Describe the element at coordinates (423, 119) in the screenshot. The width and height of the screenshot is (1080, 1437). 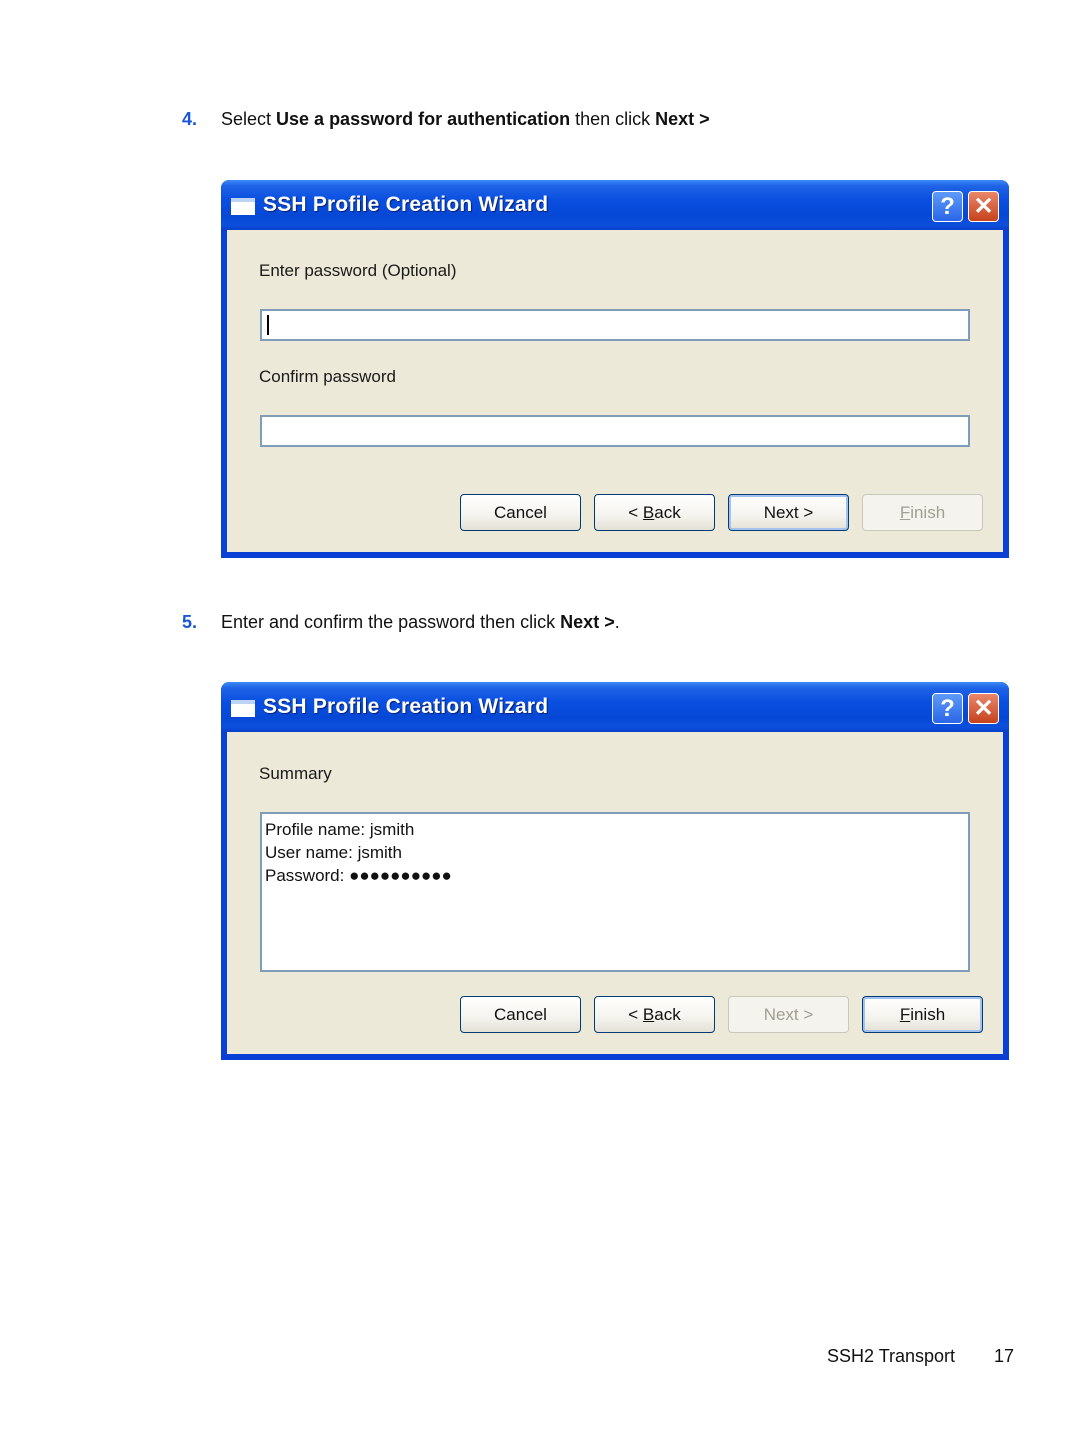
I see `option-name: Use a password for authentication` at that location.